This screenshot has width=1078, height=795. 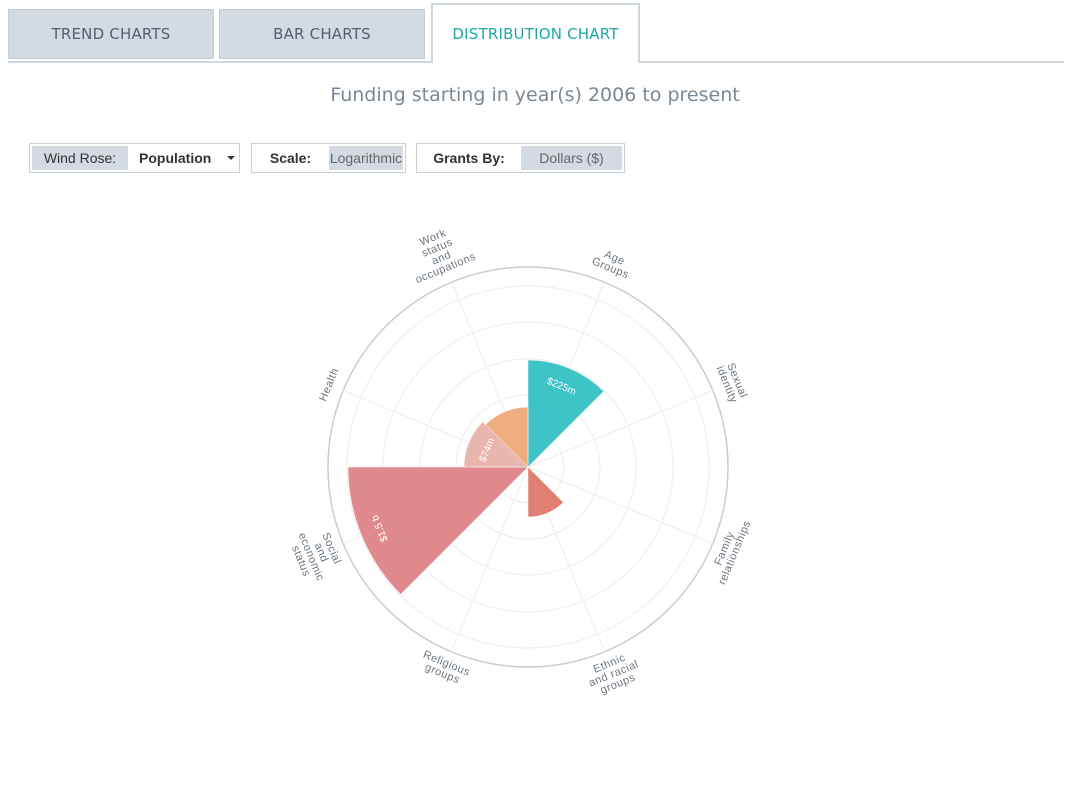 I want to click on tab-distribution-chart: DISTRIBUTION CHART, so click(x=535, y=33).